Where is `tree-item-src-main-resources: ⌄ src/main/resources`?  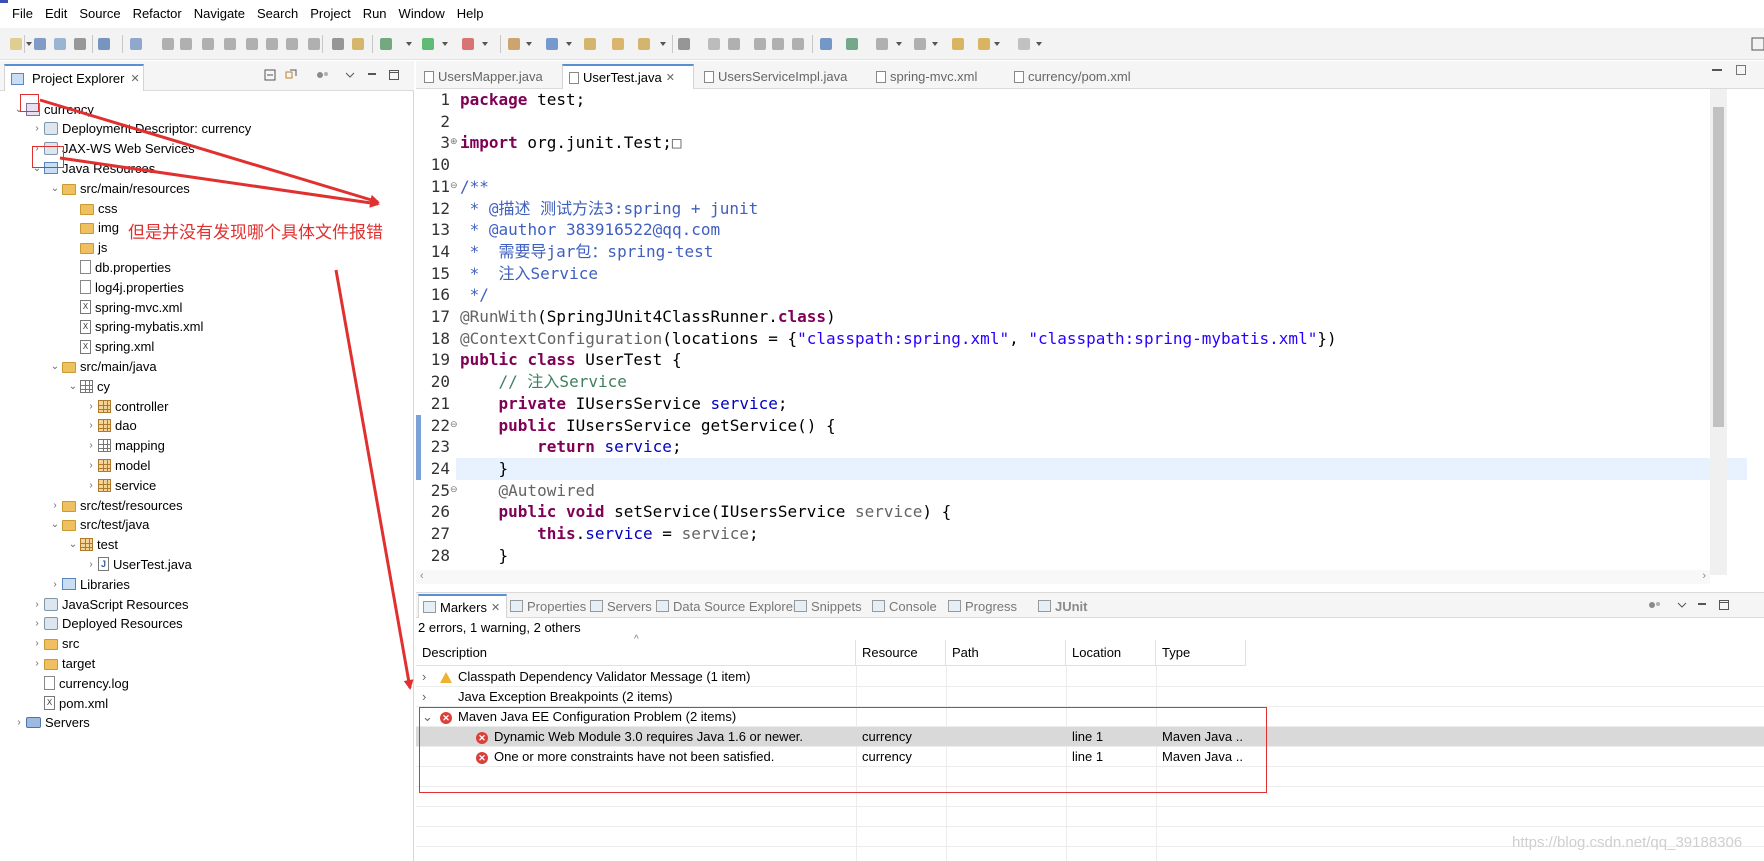 tree-item-src-main-resources: ⌄ src/main/resources is located at coordinates (119, 188).